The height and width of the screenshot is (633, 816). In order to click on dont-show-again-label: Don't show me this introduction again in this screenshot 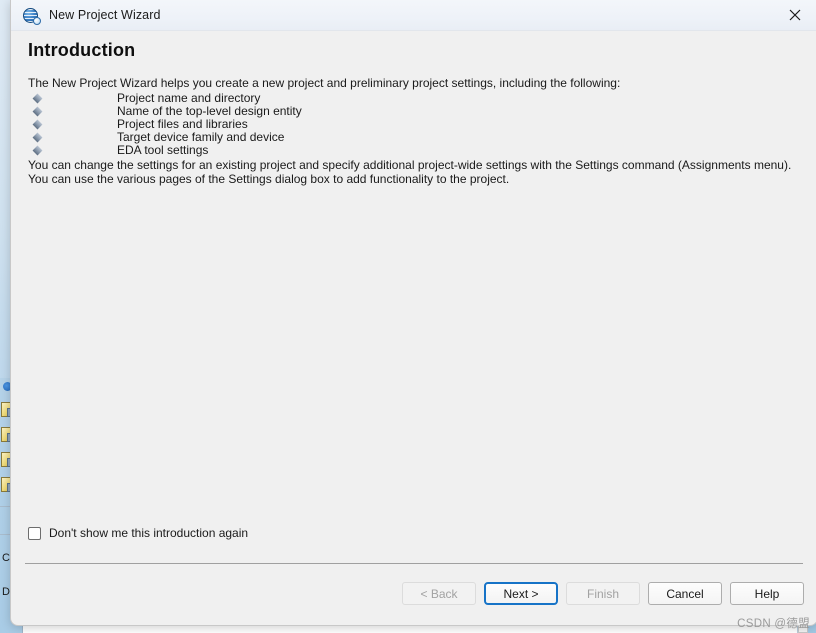, I will do `click(149, 533)`.